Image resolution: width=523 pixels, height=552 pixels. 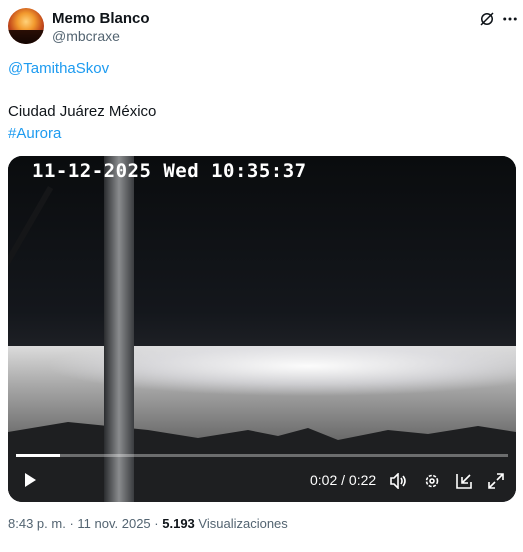 What do you see at coordinates (86, 36) in the screenshot?
I see `author-handle: @mbcraxe` at bounding box center [86, 36].